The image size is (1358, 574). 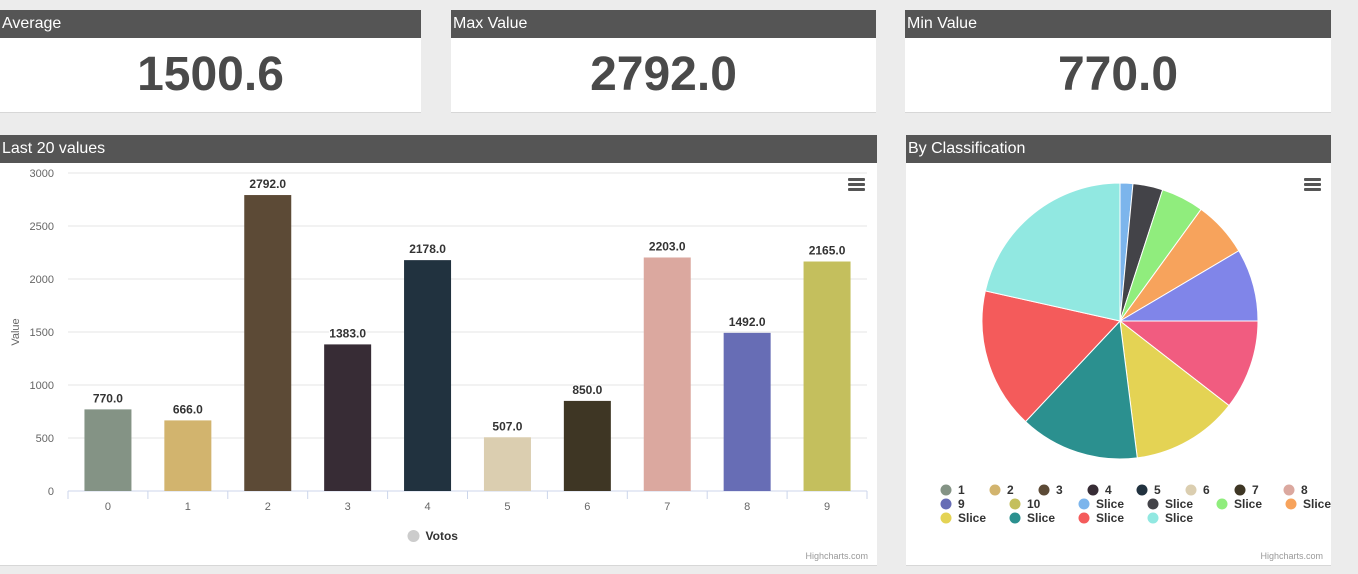 What do you see at coordinates (42, 333) in the screenshot?
I see `y-tick-label: 1500` at bounding box center [42, 333].